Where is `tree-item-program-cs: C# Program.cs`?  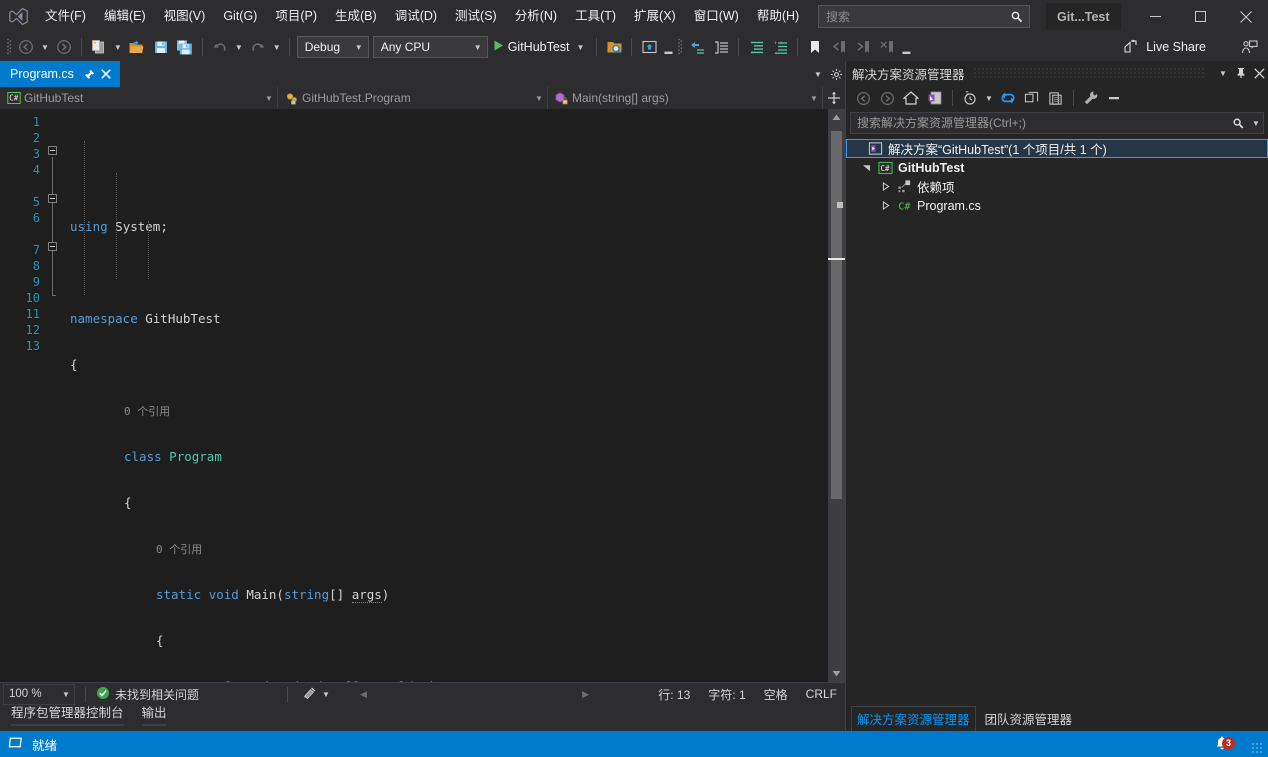 tree-item-program-cs: C# Program.cs is located at coordinates (1057, 205).